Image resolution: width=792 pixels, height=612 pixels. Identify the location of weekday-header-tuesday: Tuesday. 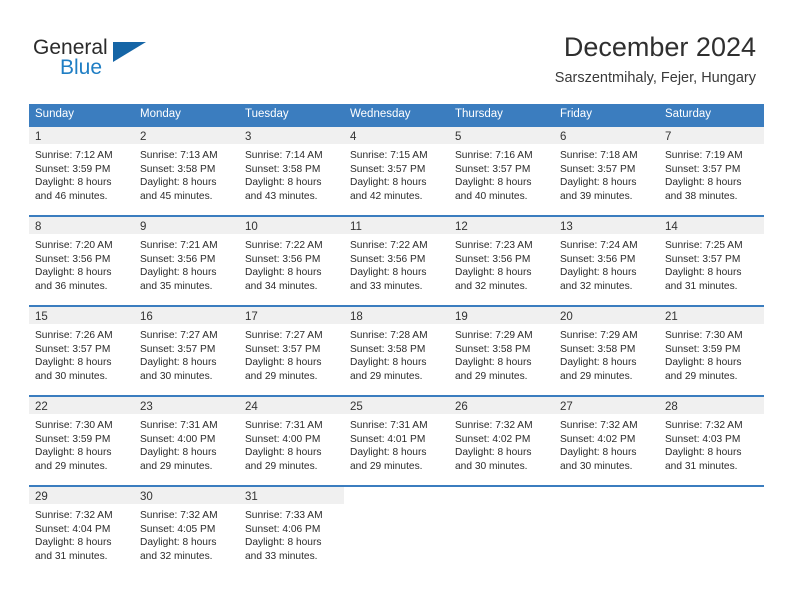
(267, 114).